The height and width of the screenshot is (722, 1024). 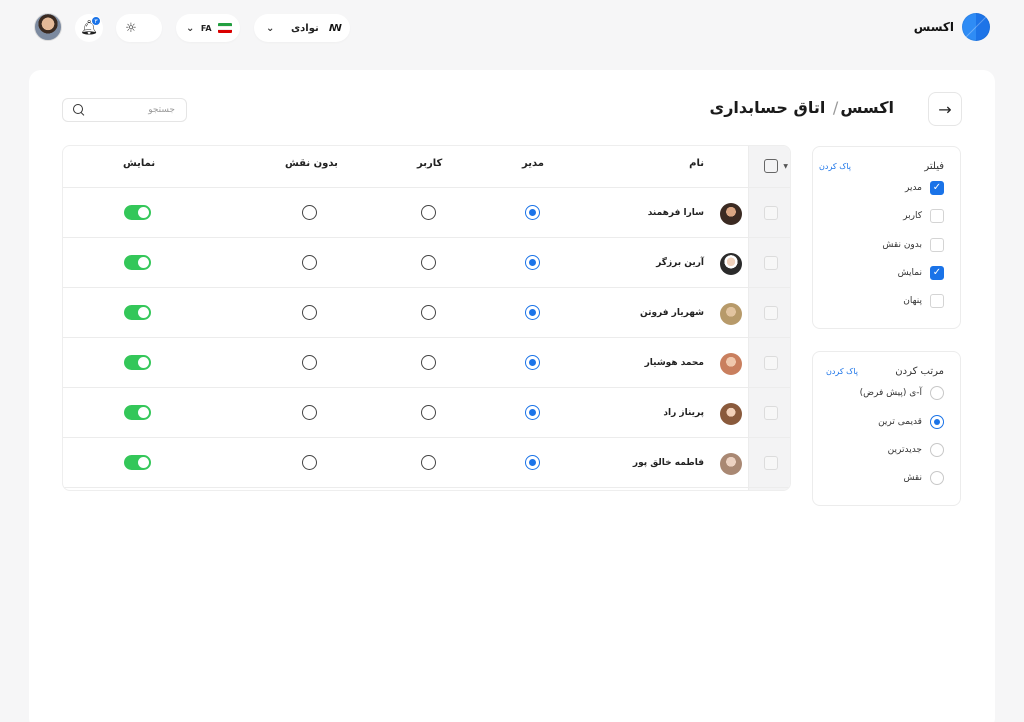 What do you see at coordinates (302, 28) in the screenshot?
I see `workspace-selector: ⌄ نوادی ꟿ` at bounding box center [302, 28].